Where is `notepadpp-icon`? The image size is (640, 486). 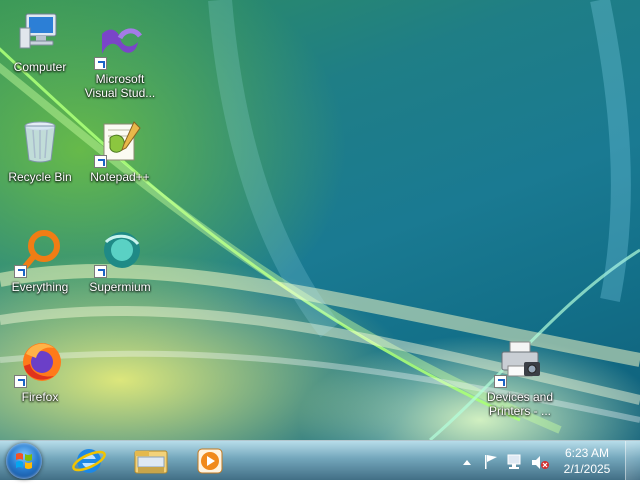 notepadpp-icon is located at coordinates (119, 143).